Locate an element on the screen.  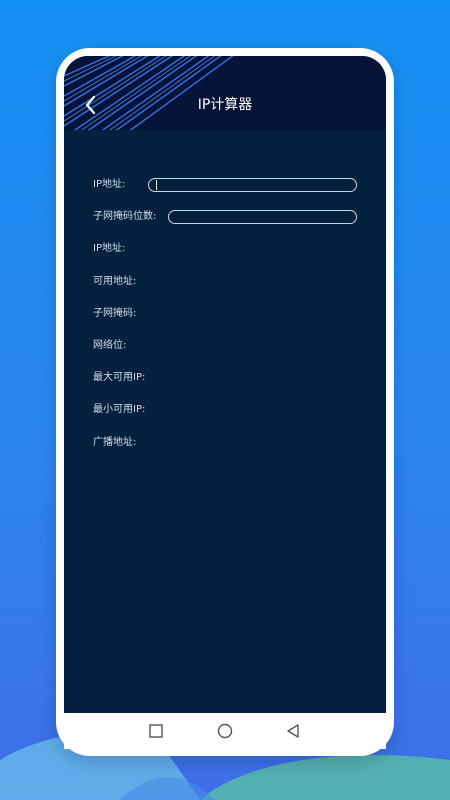
text-cursor is located at coordinates (156, 185).